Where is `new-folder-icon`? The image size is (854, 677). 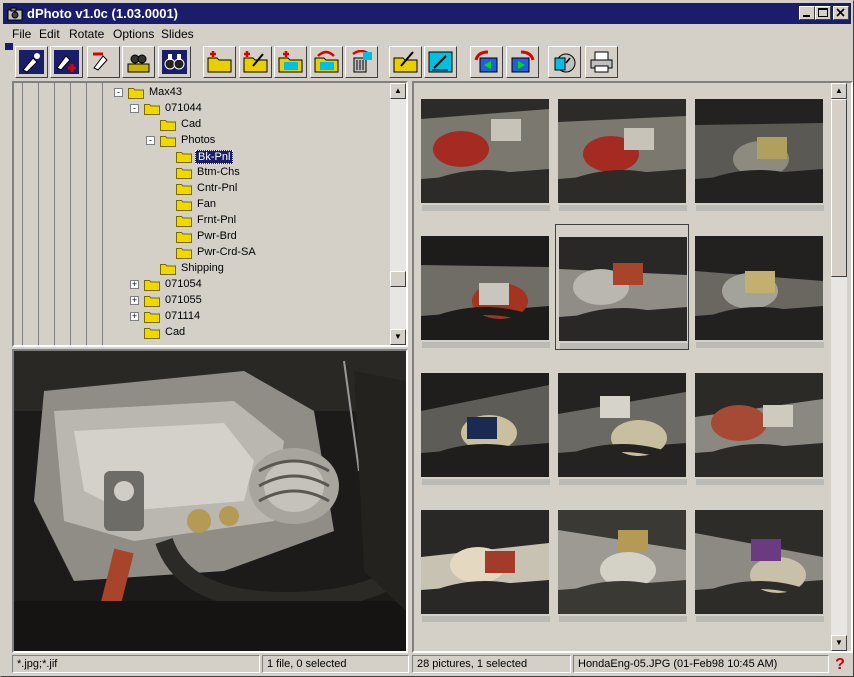
new-folder-icon is located at coordinates (219, 62).